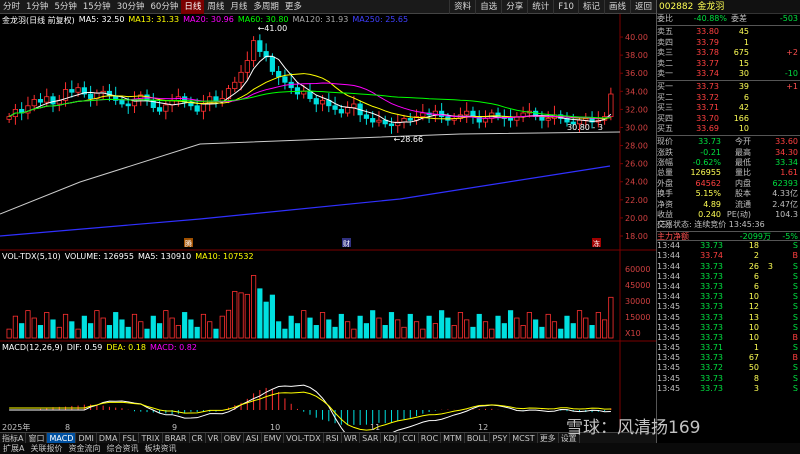 Image resolution: width=800 pixels, height=454 pixels. I want to click on indicator-tab: MCST, so click(524, 438).